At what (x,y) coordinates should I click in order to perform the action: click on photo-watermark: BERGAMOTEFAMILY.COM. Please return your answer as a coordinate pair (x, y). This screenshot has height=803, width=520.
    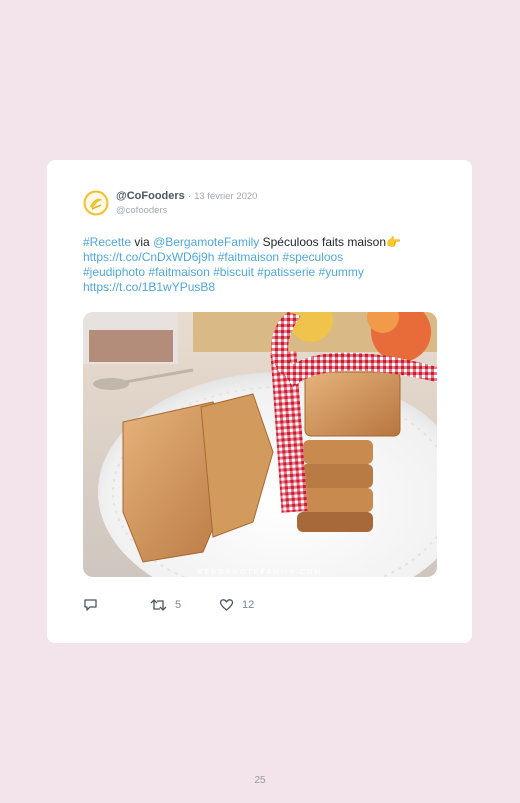
    Looking at the image, I should click on (260, 572).